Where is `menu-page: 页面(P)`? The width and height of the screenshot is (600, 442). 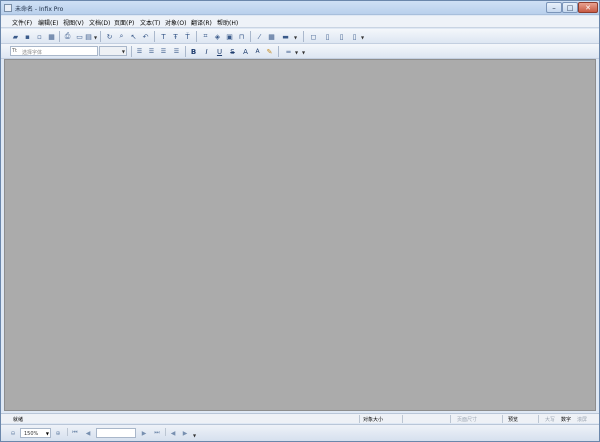
menu-page: 页面(P) is located at coordinates (124, 22).